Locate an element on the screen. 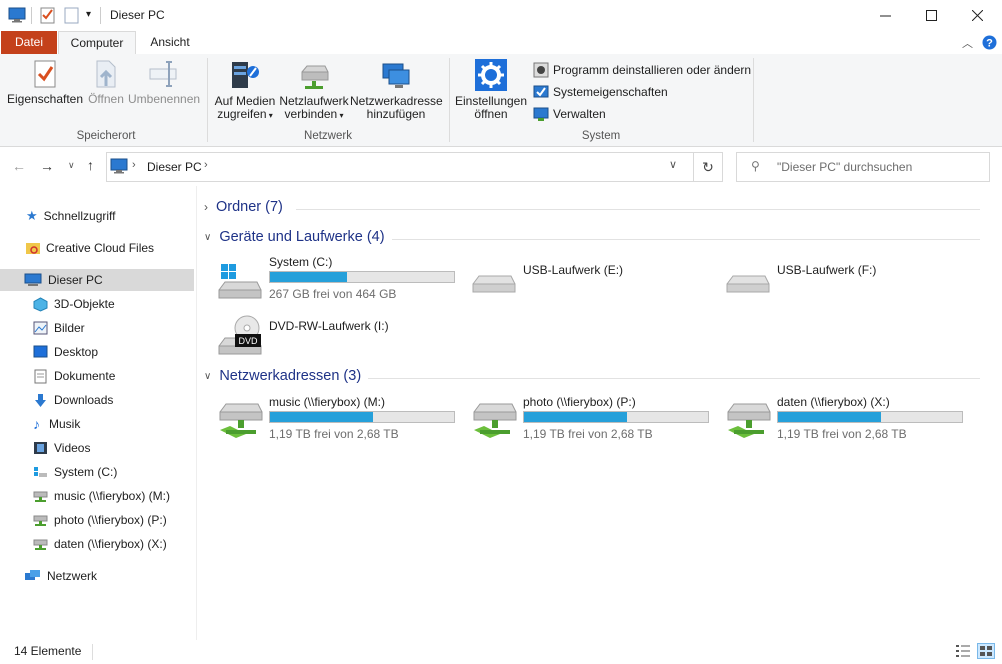 The image size is (1002, 664). new-folder-qat-icon is located at coordinates (72, 15).